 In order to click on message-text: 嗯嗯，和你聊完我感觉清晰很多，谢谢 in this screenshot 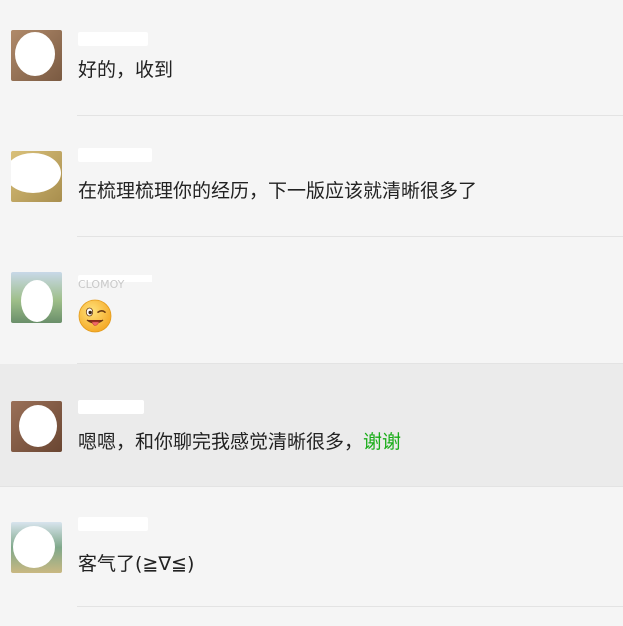, I will do `click(239, 442)`.